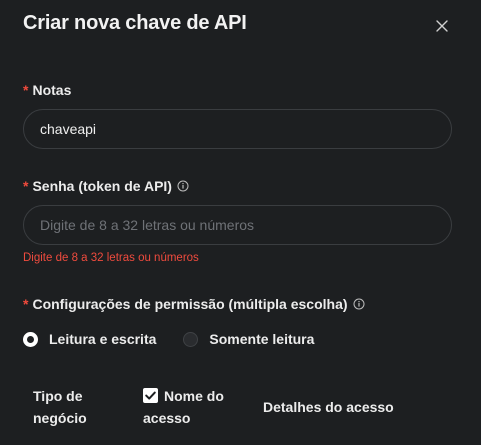 The image size is (481, 445). What do you see at coordinates (191, 339) in the screenshot?
I see `radio-unselected-icon` at bounding box center [191, 339].